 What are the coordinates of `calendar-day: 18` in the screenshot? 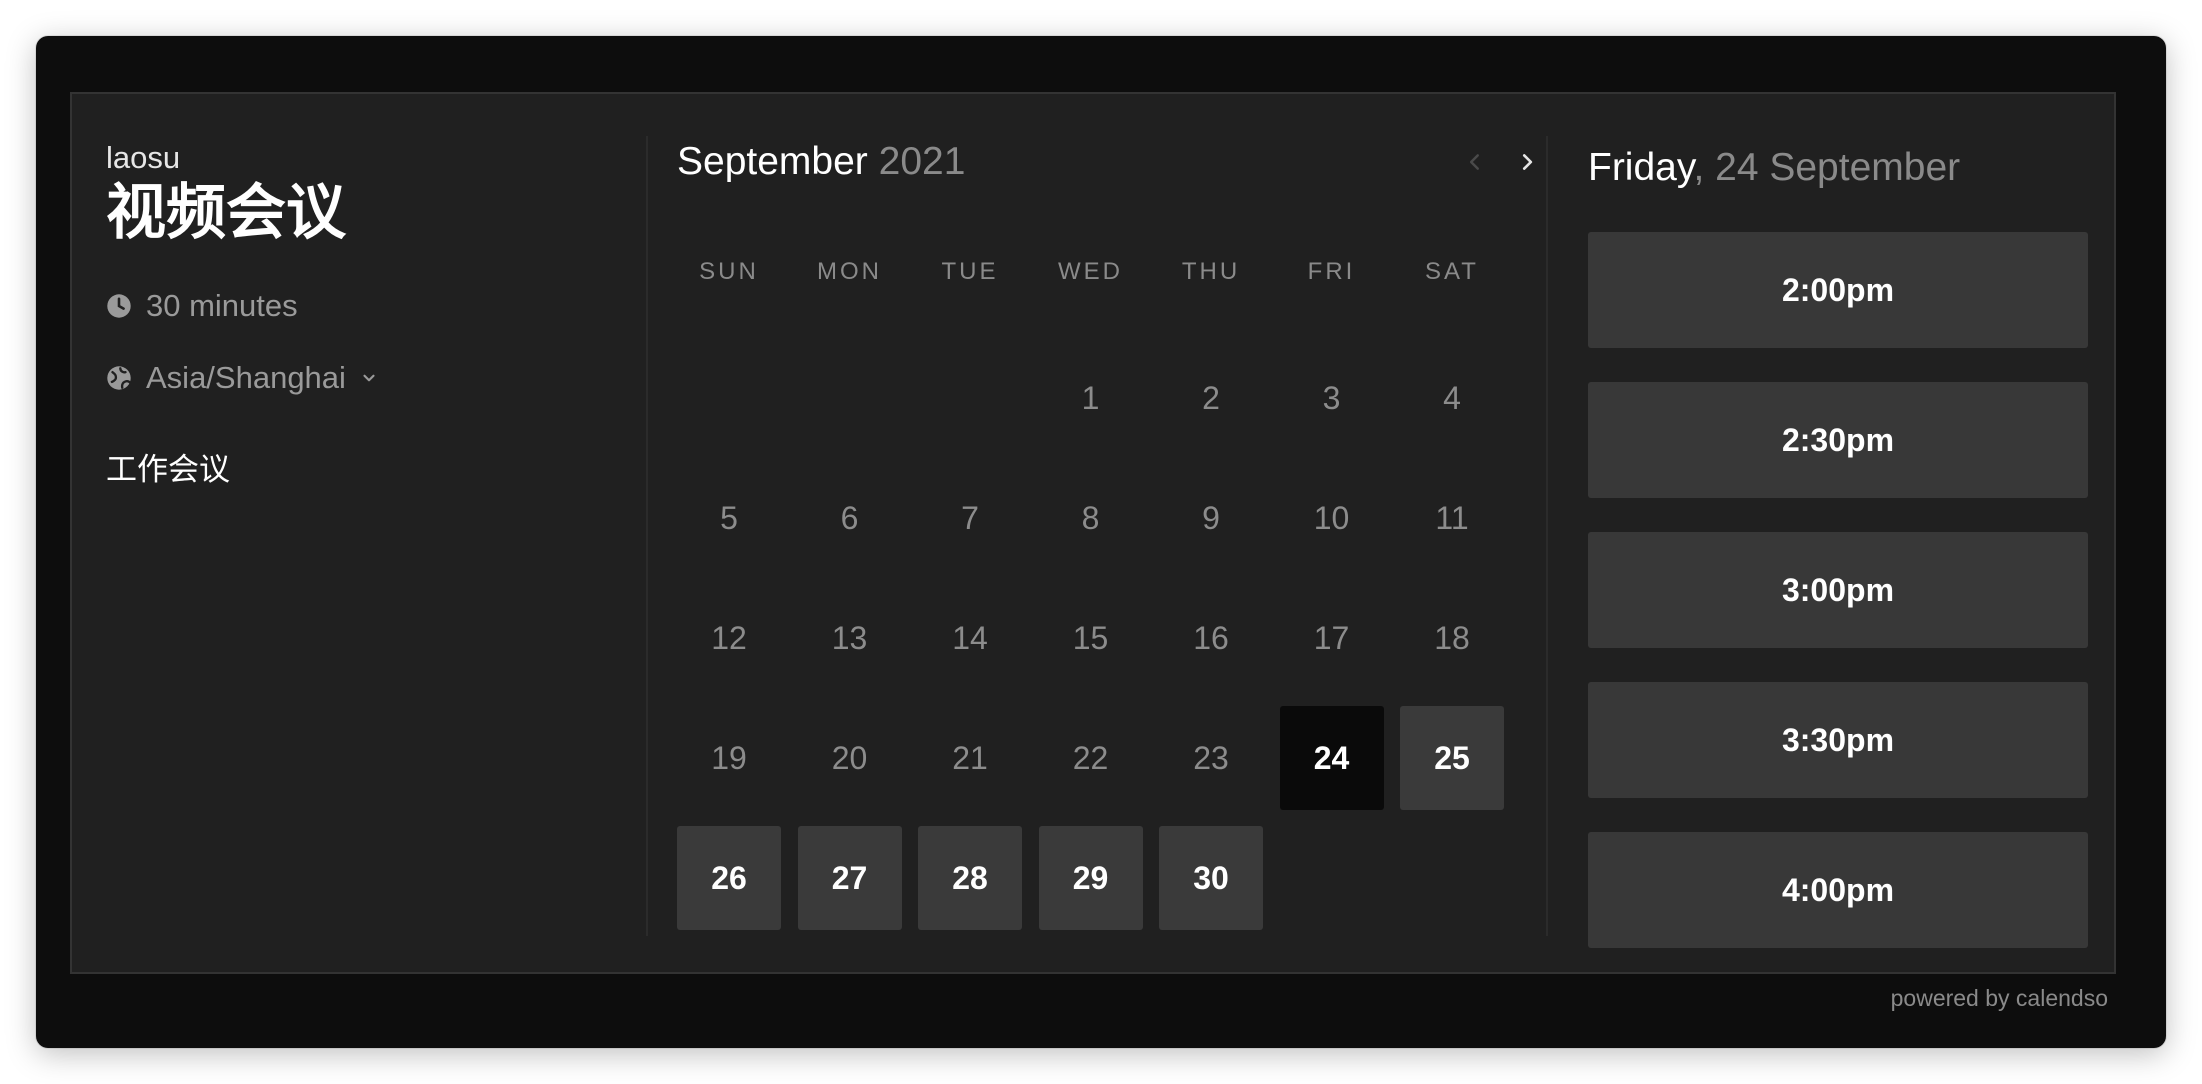 It's located at (1452, 637).